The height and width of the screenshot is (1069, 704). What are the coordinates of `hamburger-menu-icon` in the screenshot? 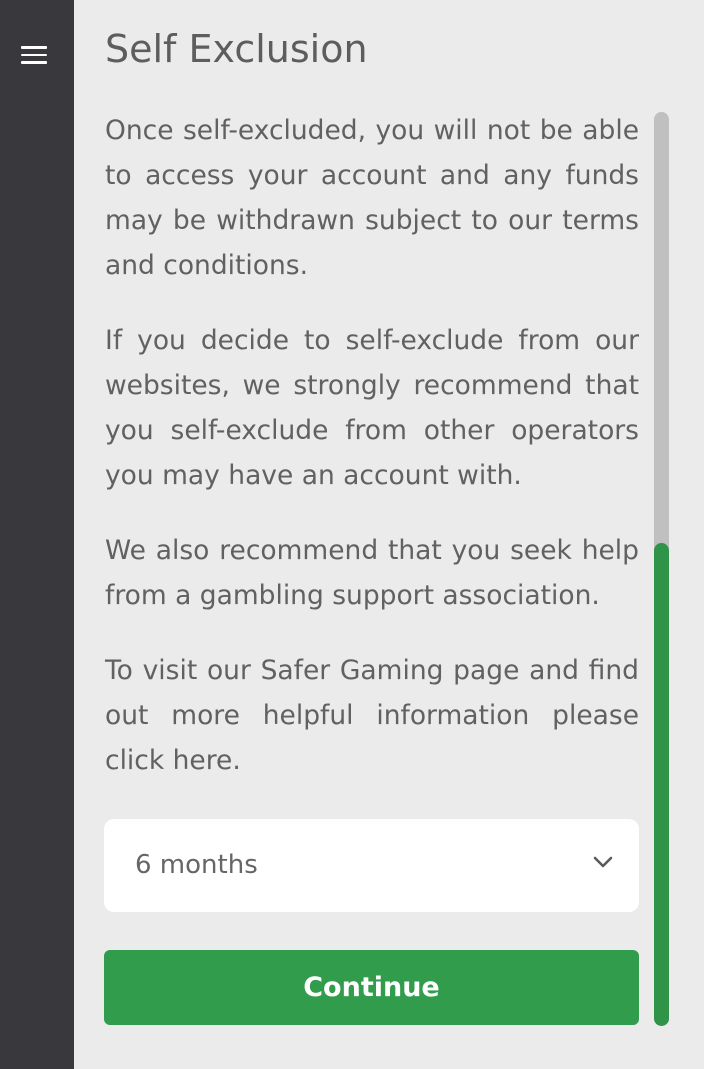 It's located at (34, 55).